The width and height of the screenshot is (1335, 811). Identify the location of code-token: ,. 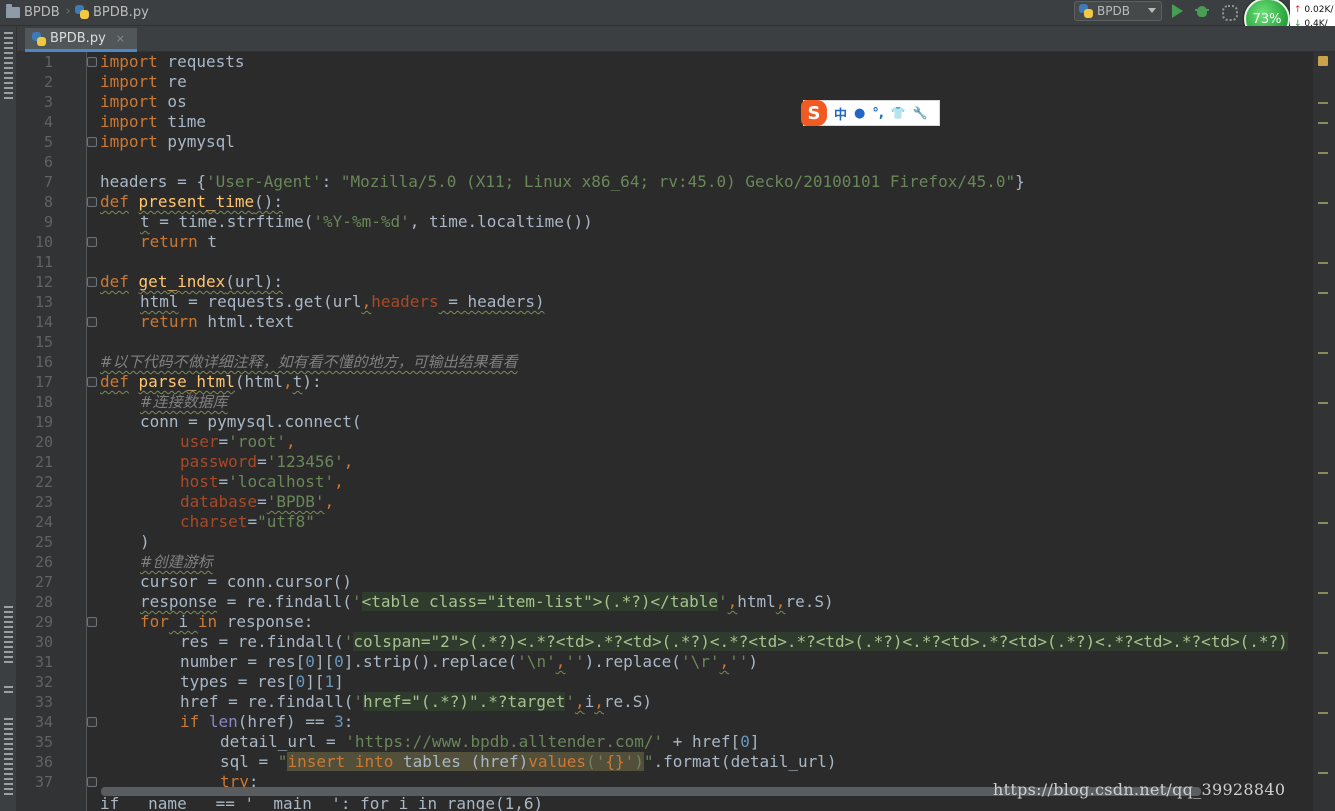
(780, 601).